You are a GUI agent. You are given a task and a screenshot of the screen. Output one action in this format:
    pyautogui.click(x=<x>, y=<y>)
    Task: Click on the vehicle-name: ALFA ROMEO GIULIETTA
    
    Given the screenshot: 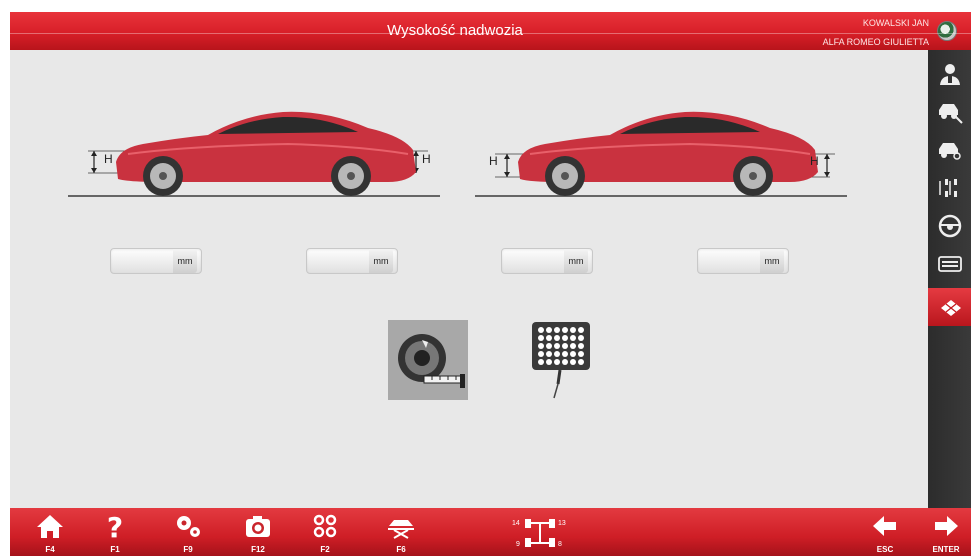 What is the action you would take?
    pyautogui.click(x=875, y=42)
    